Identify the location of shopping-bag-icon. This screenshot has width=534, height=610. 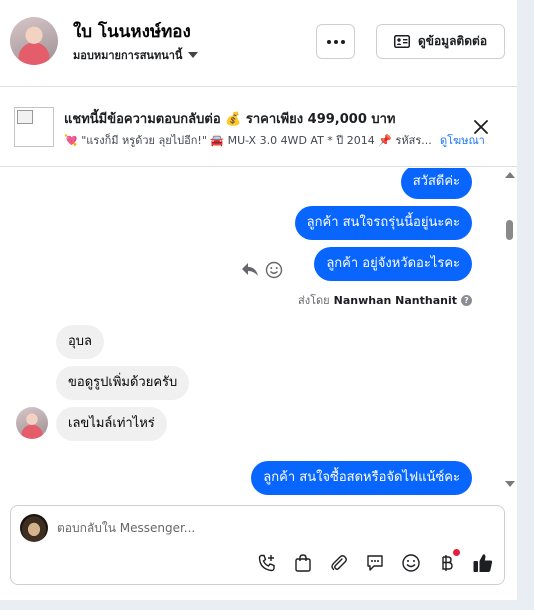
(303, 563).